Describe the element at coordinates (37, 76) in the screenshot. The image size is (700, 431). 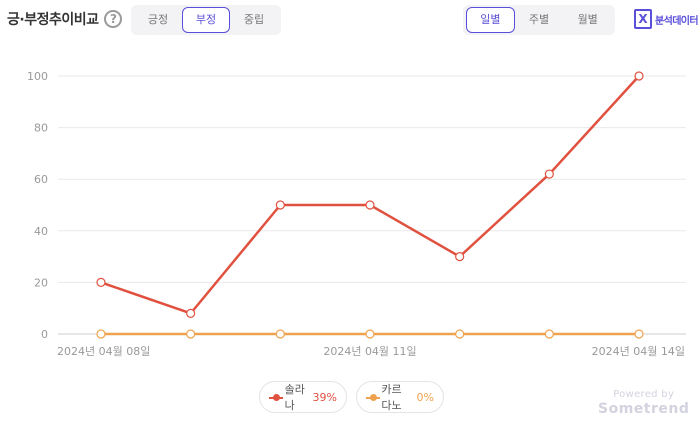
I see `y-tick-label: 100` at that location.